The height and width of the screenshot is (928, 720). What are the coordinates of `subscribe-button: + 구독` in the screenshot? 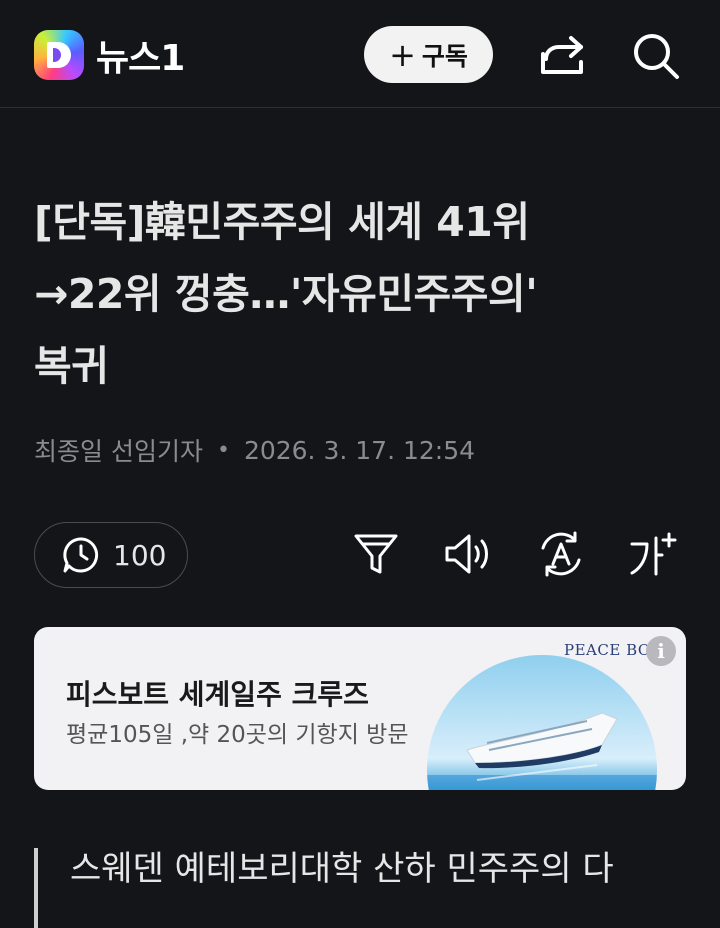 It's located at (428, 54).